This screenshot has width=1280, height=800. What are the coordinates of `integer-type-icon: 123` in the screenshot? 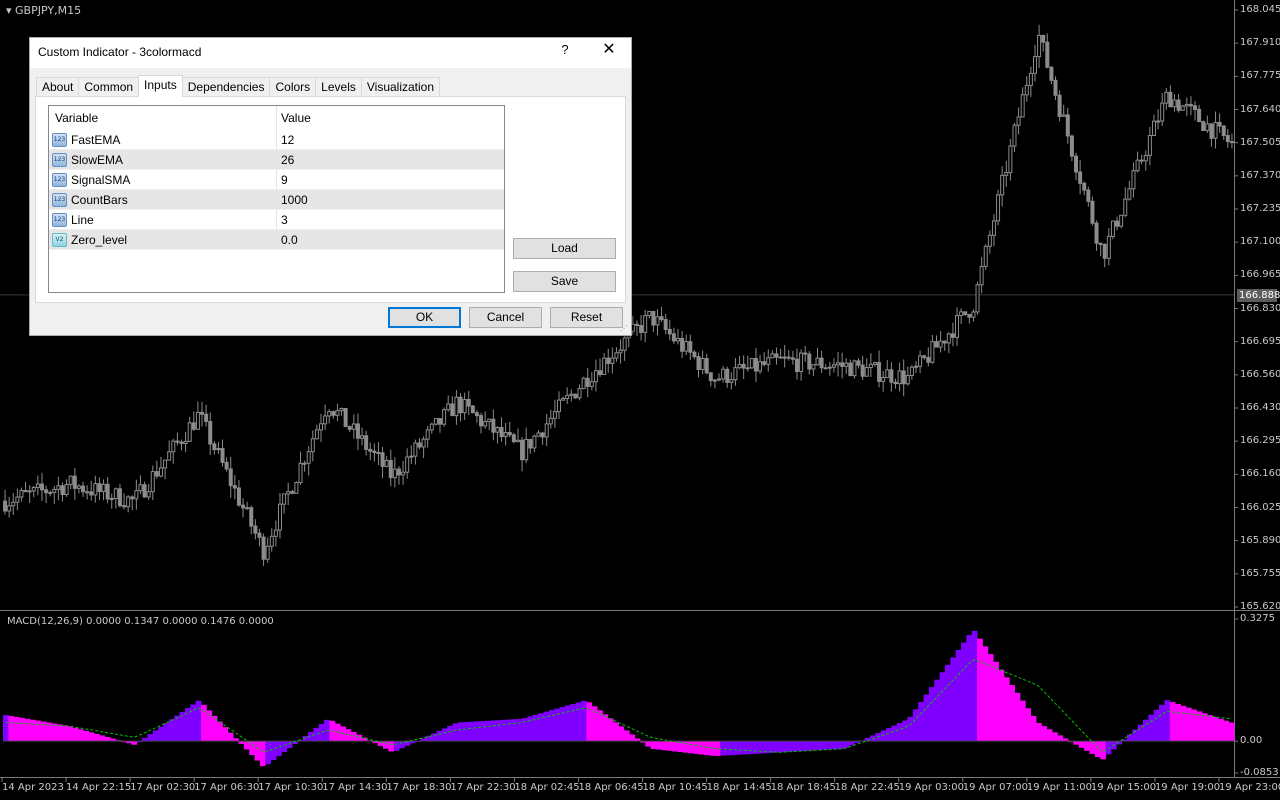 It's located at (59, 160).